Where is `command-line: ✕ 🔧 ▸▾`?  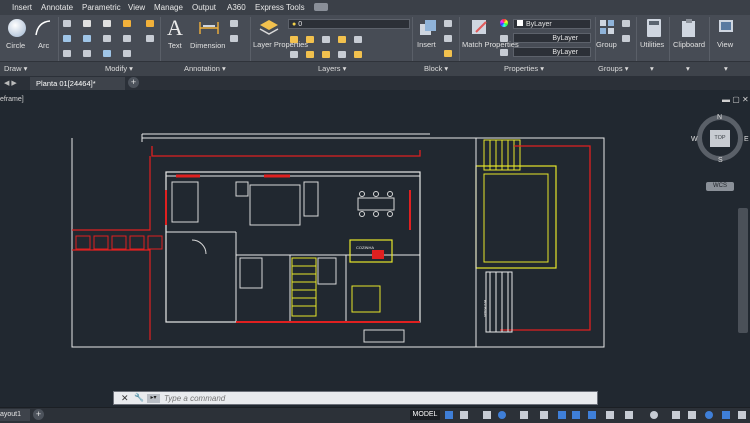 command-line: ✕ 🔧 ▸▾ is located at coordinates (355, 398).